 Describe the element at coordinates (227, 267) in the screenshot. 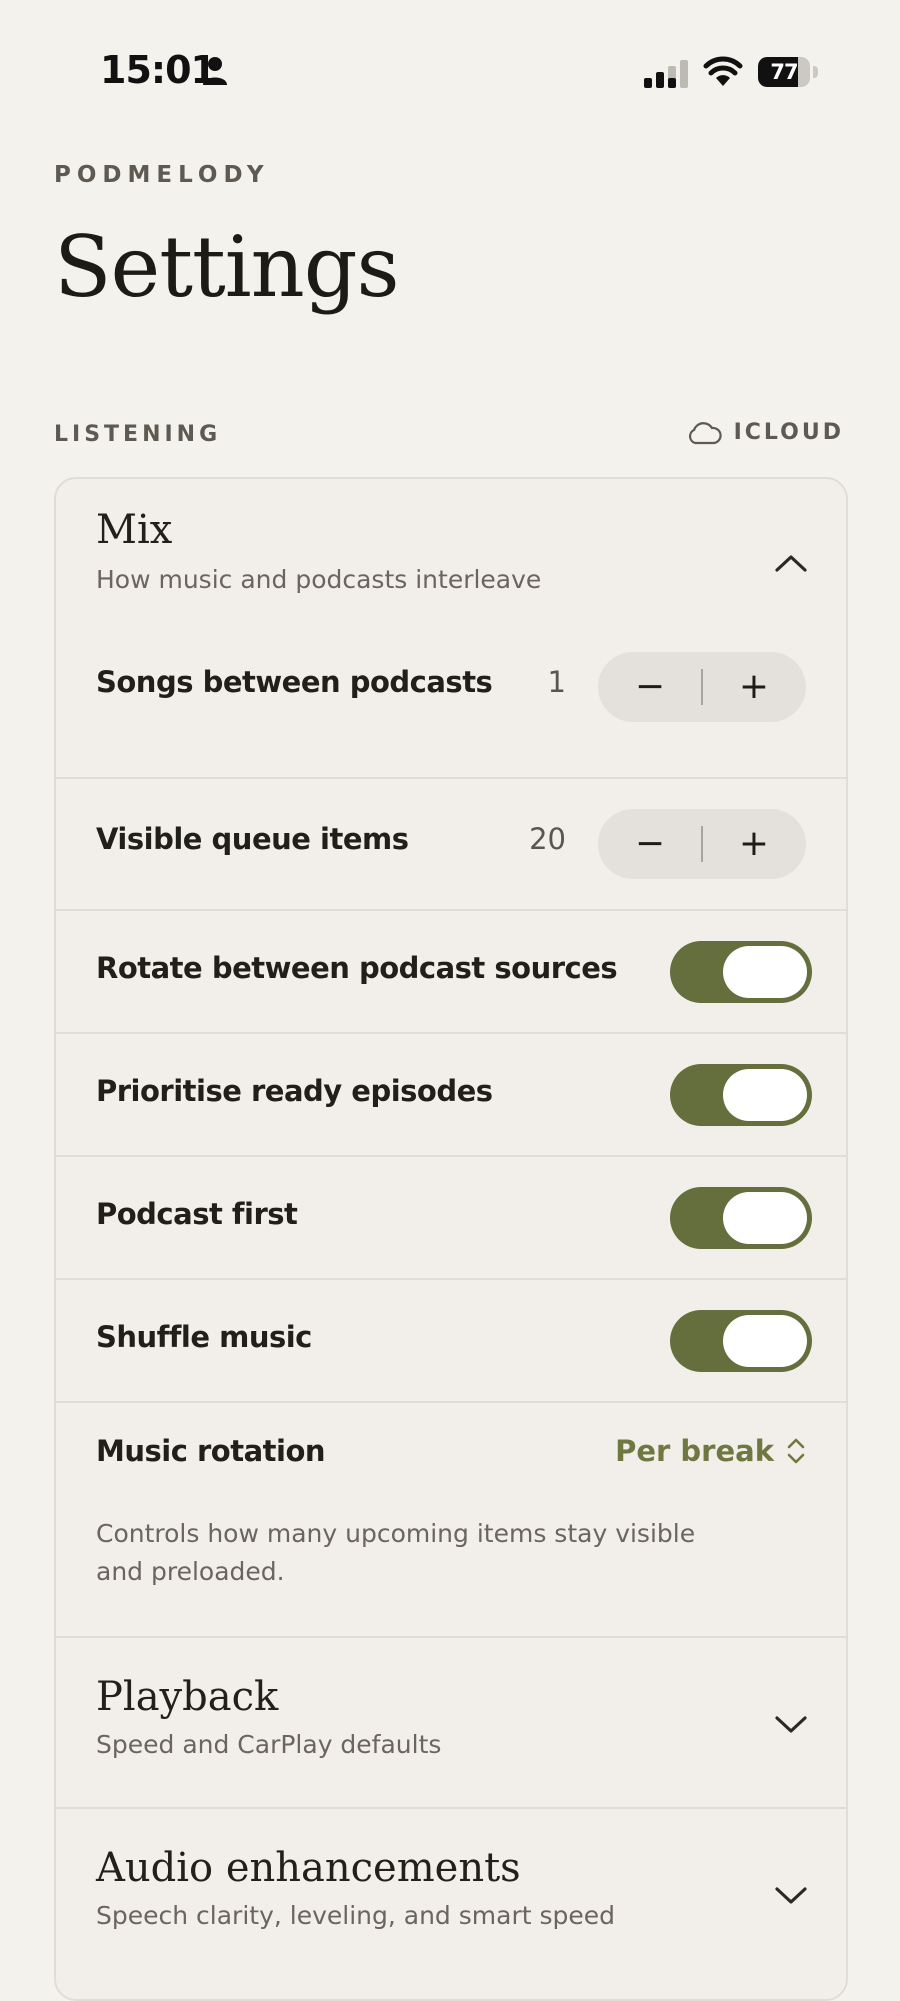

I see `page-title: Settings` at that location.